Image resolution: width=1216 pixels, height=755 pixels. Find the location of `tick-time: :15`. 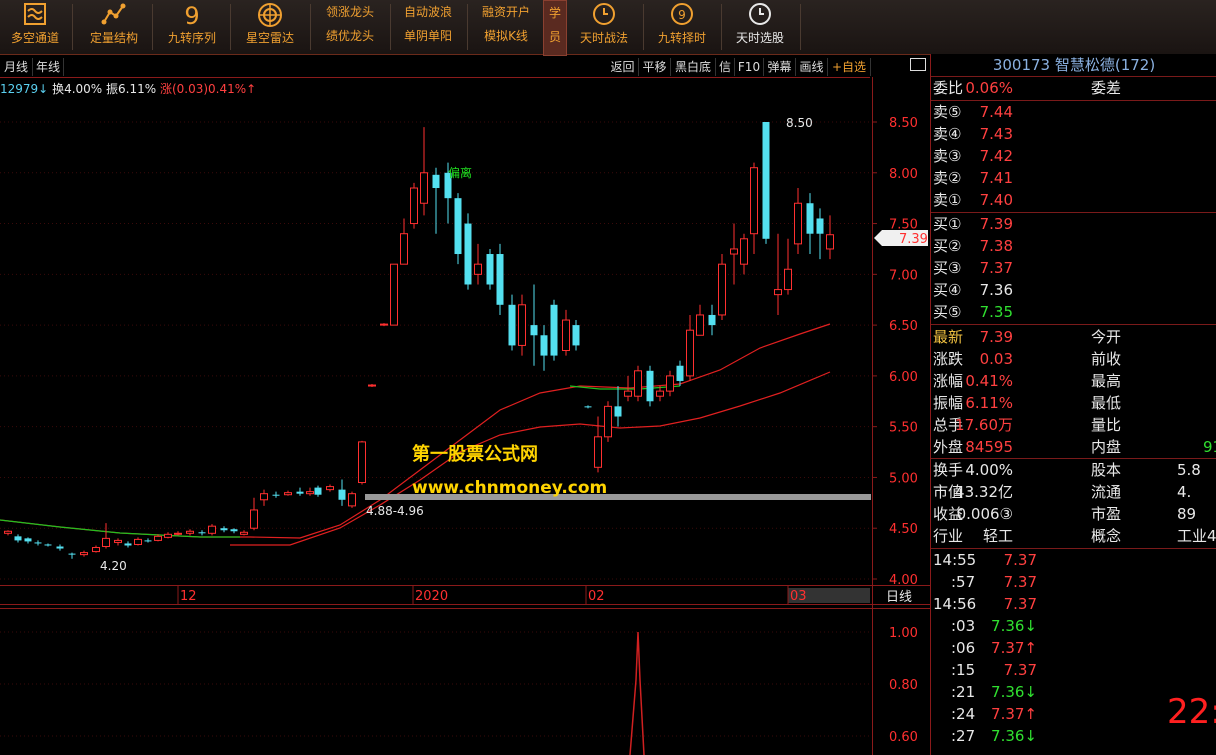

tick-time: :15 is located at coordinates (963, 670).